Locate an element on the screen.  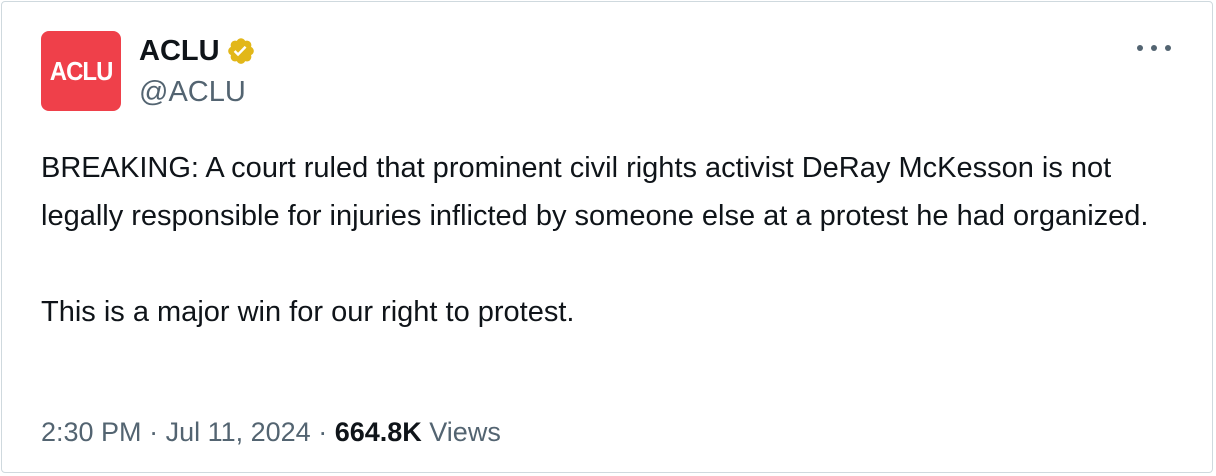
avatar: ACLU is located at coordinates (81, 71).